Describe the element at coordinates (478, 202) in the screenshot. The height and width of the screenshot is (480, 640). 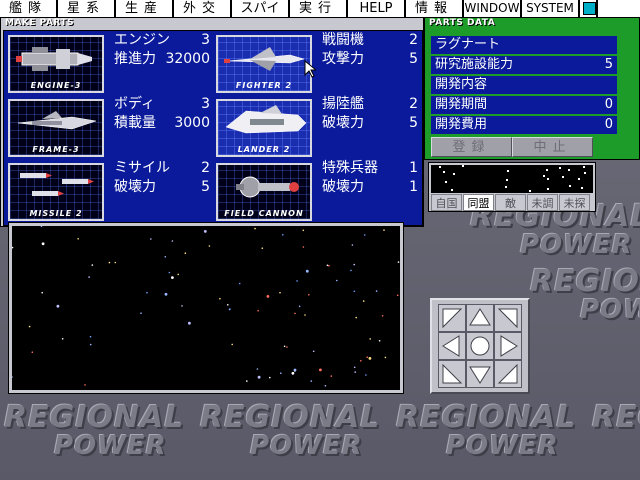
I see `tab-alliance: 同盟` at that location.